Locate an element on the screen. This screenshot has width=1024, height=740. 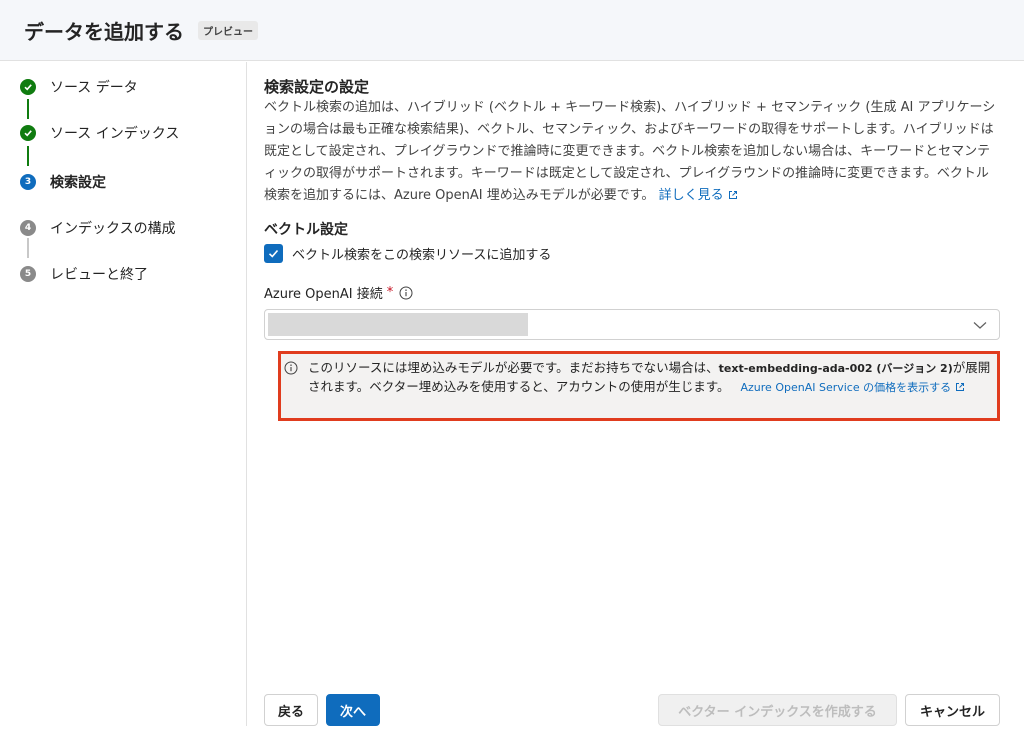
learn-more-link: 詳しく見る is located at coordinates (698, 195).